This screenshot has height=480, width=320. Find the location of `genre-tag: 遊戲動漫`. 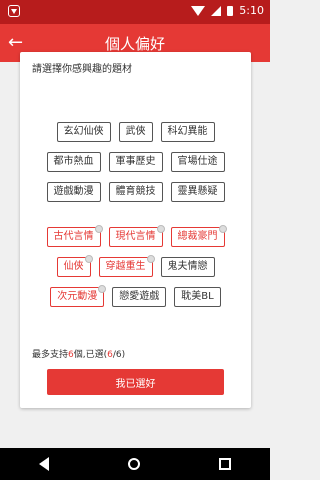

genre-tag: 遊戲動漫 is located at coordinates (73, 192).